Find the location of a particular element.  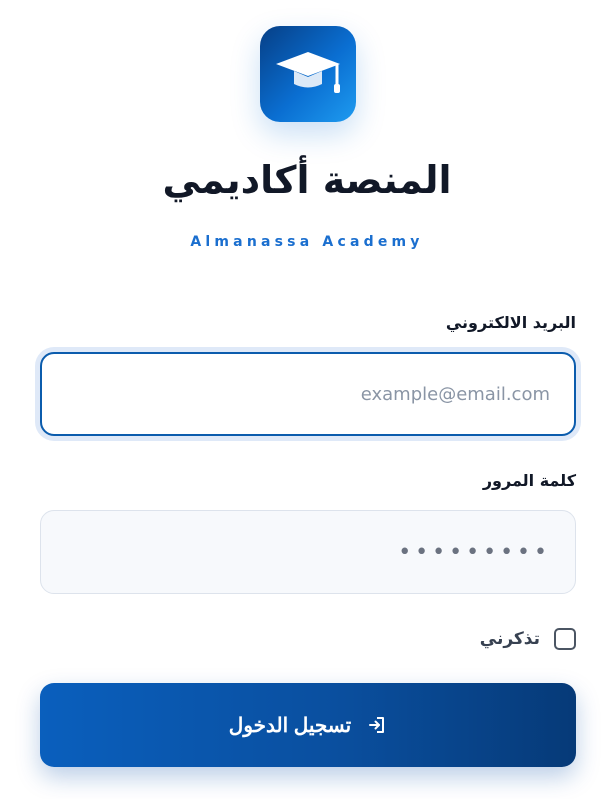

app-logo is located at coordinates (308, 74).